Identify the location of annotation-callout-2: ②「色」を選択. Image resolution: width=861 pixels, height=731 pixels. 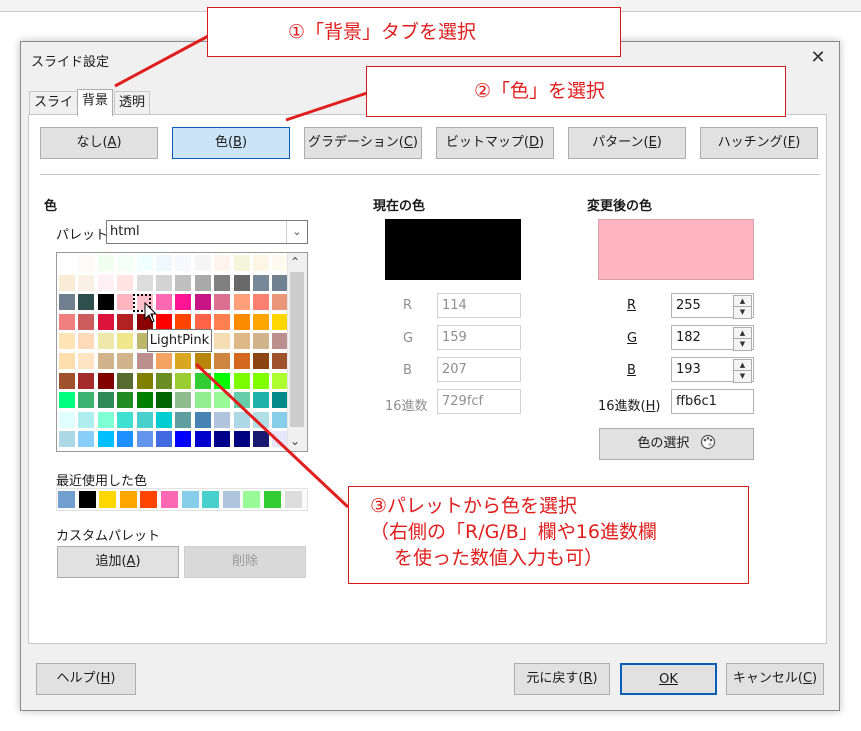
(576, 91).